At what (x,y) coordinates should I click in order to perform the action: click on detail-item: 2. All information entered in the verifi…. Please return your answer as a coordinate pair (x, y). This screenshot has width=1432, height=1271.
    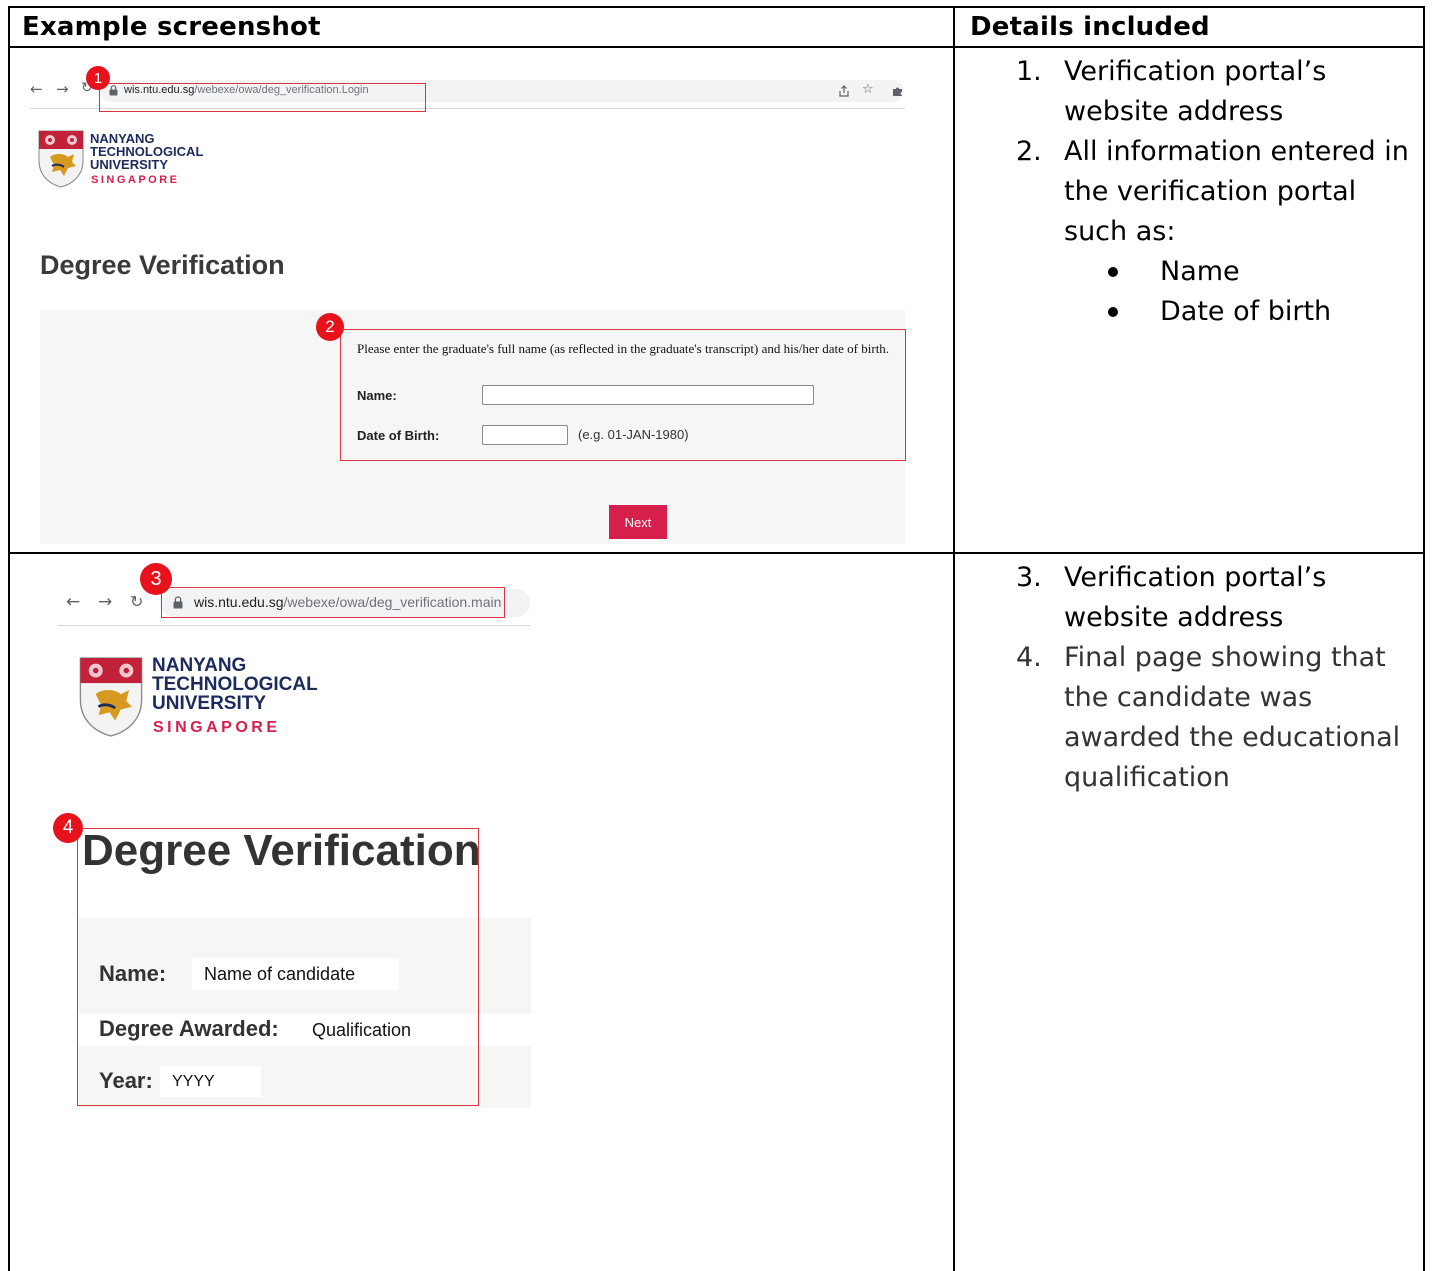
    Looking at the image, I should click on (1216, 192).